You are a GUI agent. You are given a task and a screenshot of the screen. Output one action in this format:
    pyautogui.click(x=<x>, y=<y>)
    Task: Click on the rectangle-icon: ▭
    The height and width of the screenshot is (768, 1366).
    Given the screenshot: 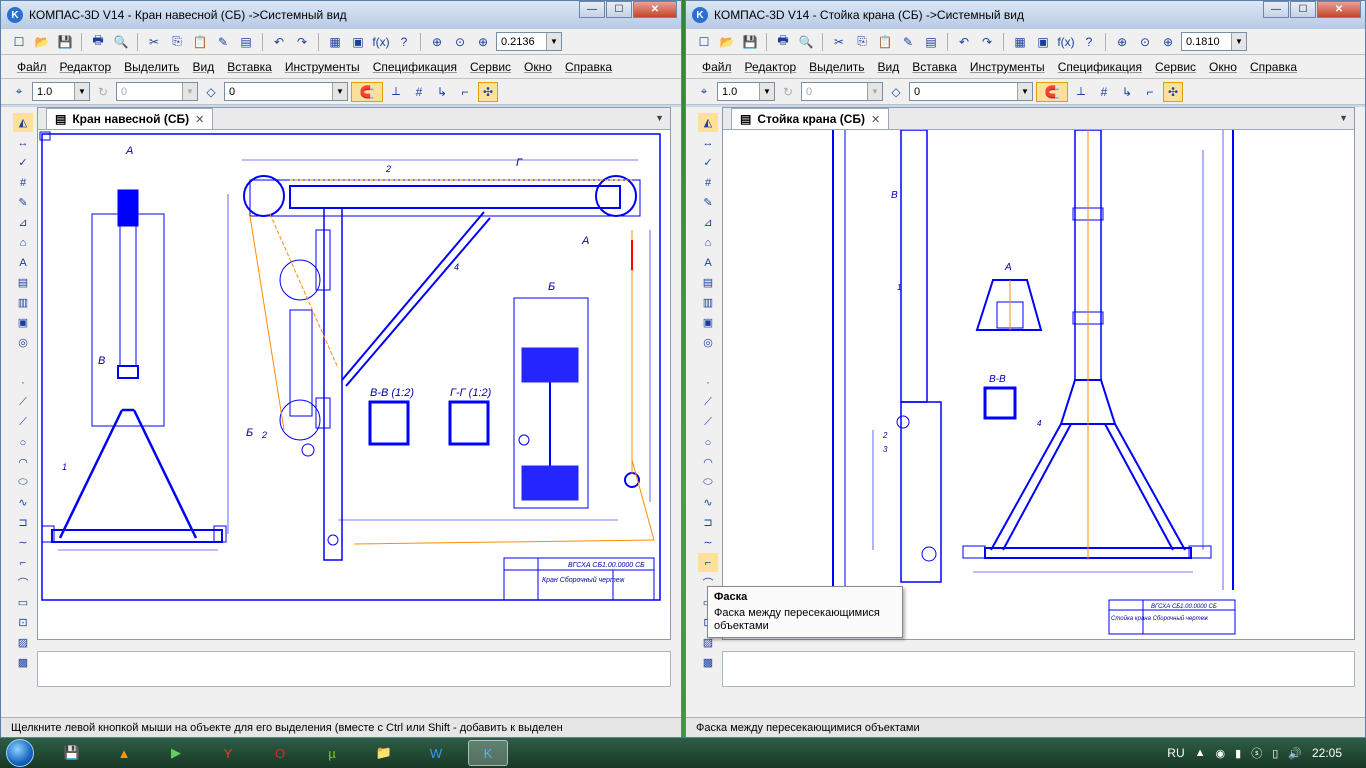 What is the action you would take?
    pyautogui.click(x=23, y=602)
    